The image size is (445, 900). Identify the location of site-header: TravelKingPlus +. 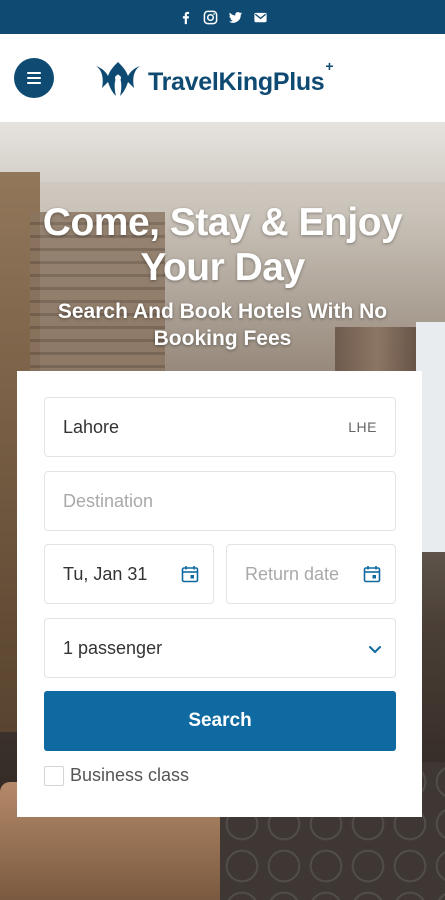
(222, 78).